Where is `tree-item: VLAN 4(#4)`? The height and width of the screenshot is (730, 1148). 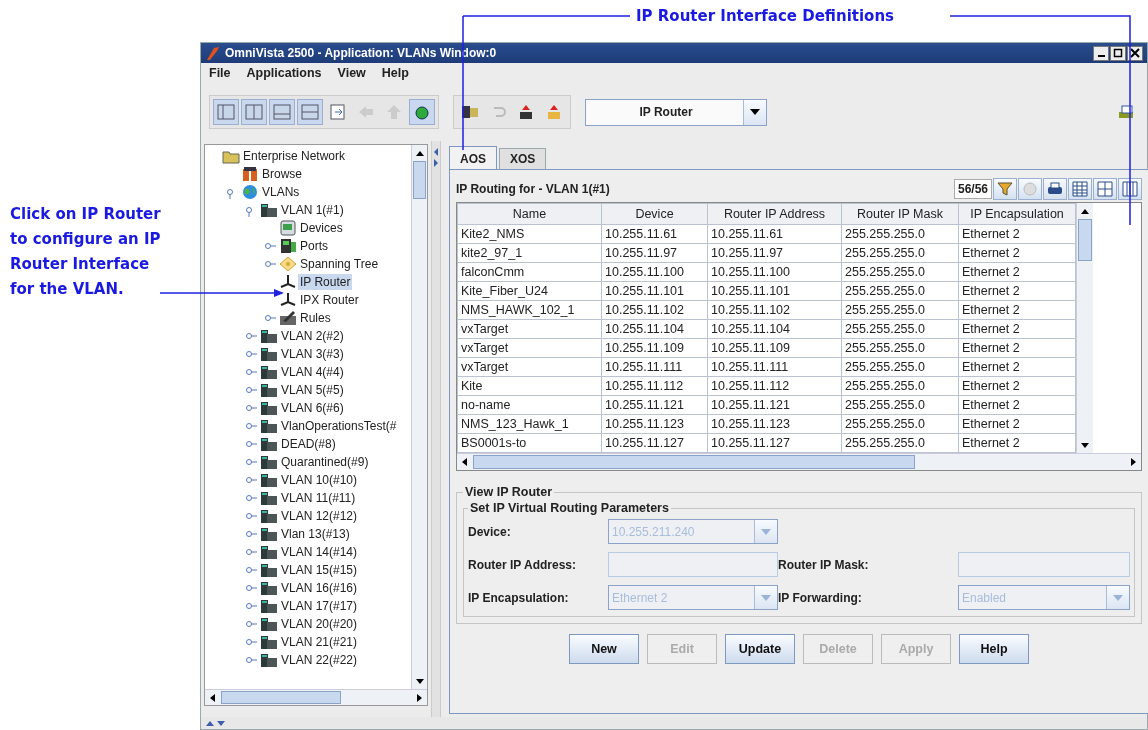
tree-item: VLAN 4(#4) is located at coordinates (312, 372).